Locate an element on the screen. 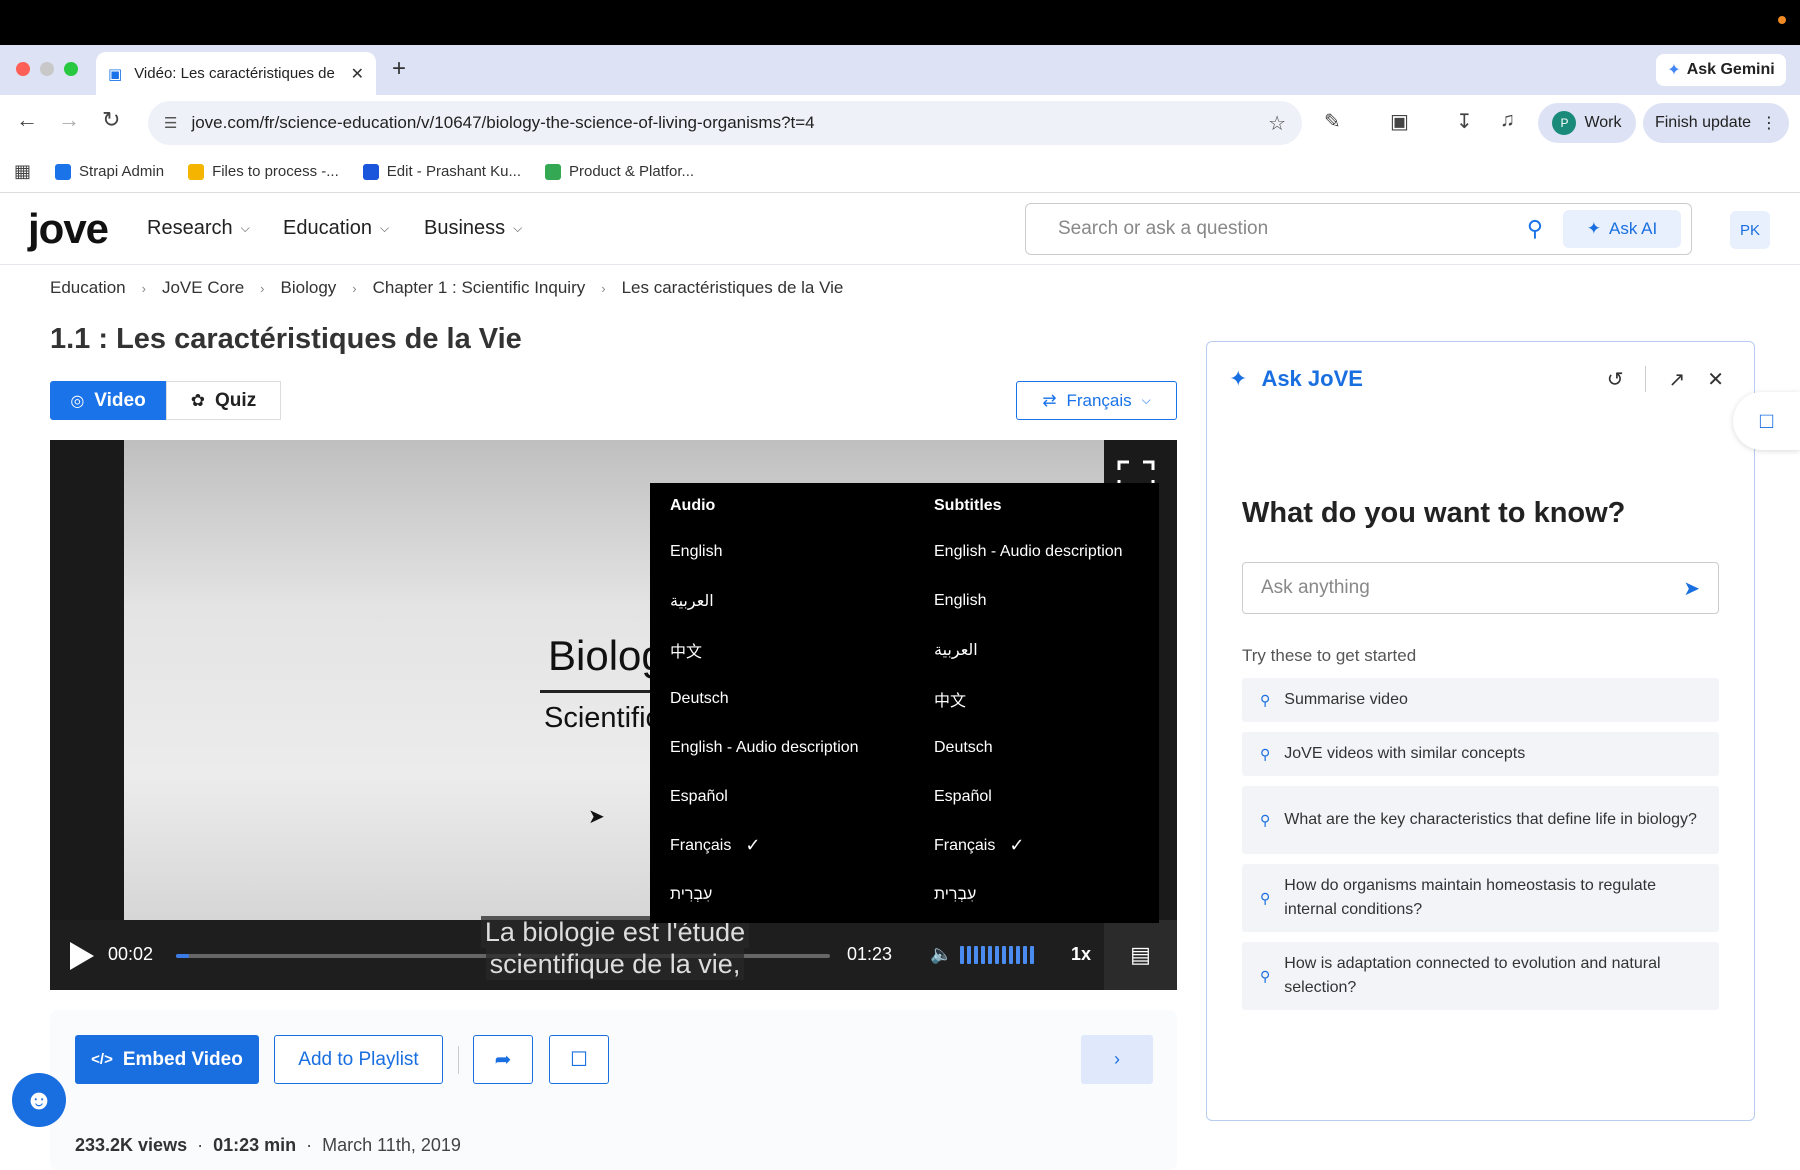  breadcrumb-item: JoVE Core is located at coordinates (203, 288).